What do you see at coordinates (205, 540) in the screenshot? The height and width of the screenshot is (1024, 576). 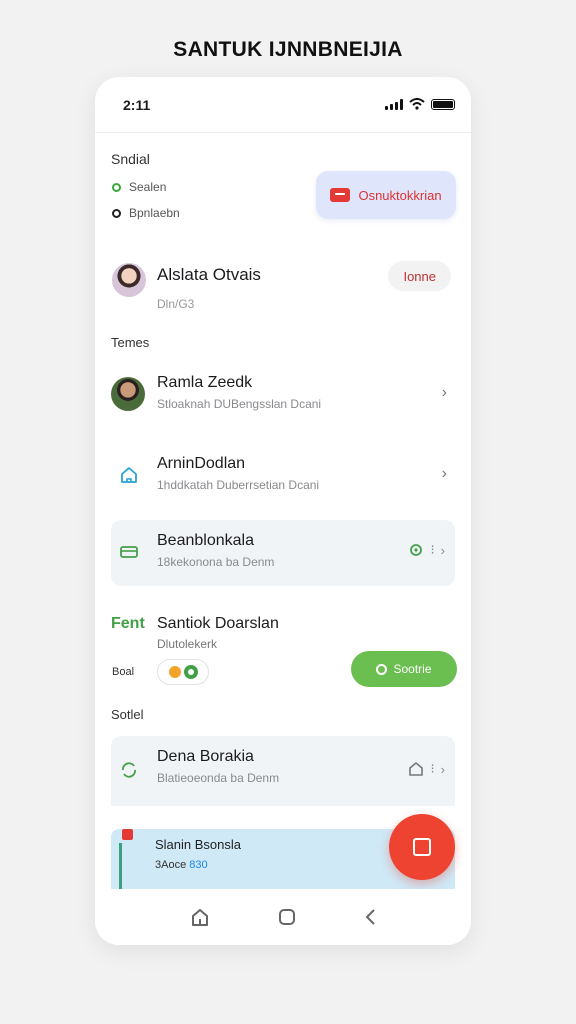 I see `item-title: Beanblonkala` at bounding box center [205, 540].